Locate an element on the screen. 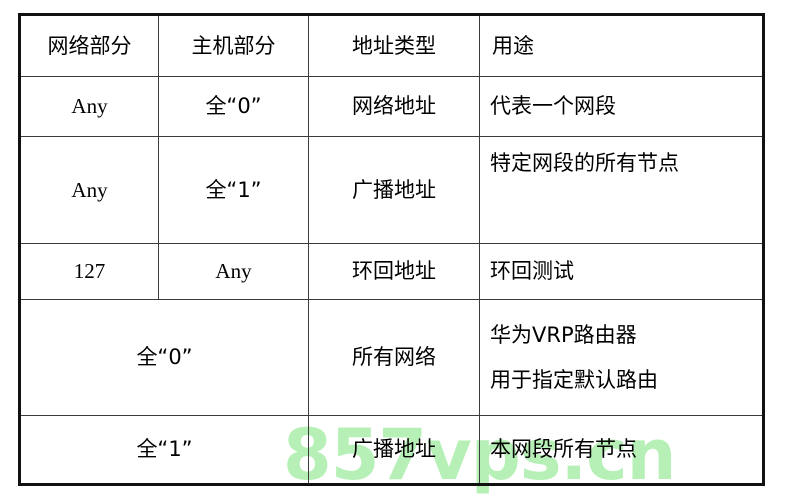 The image size is (787, 500). cell-purpose-value: 环回测试 is located at coordinates (532, 271).